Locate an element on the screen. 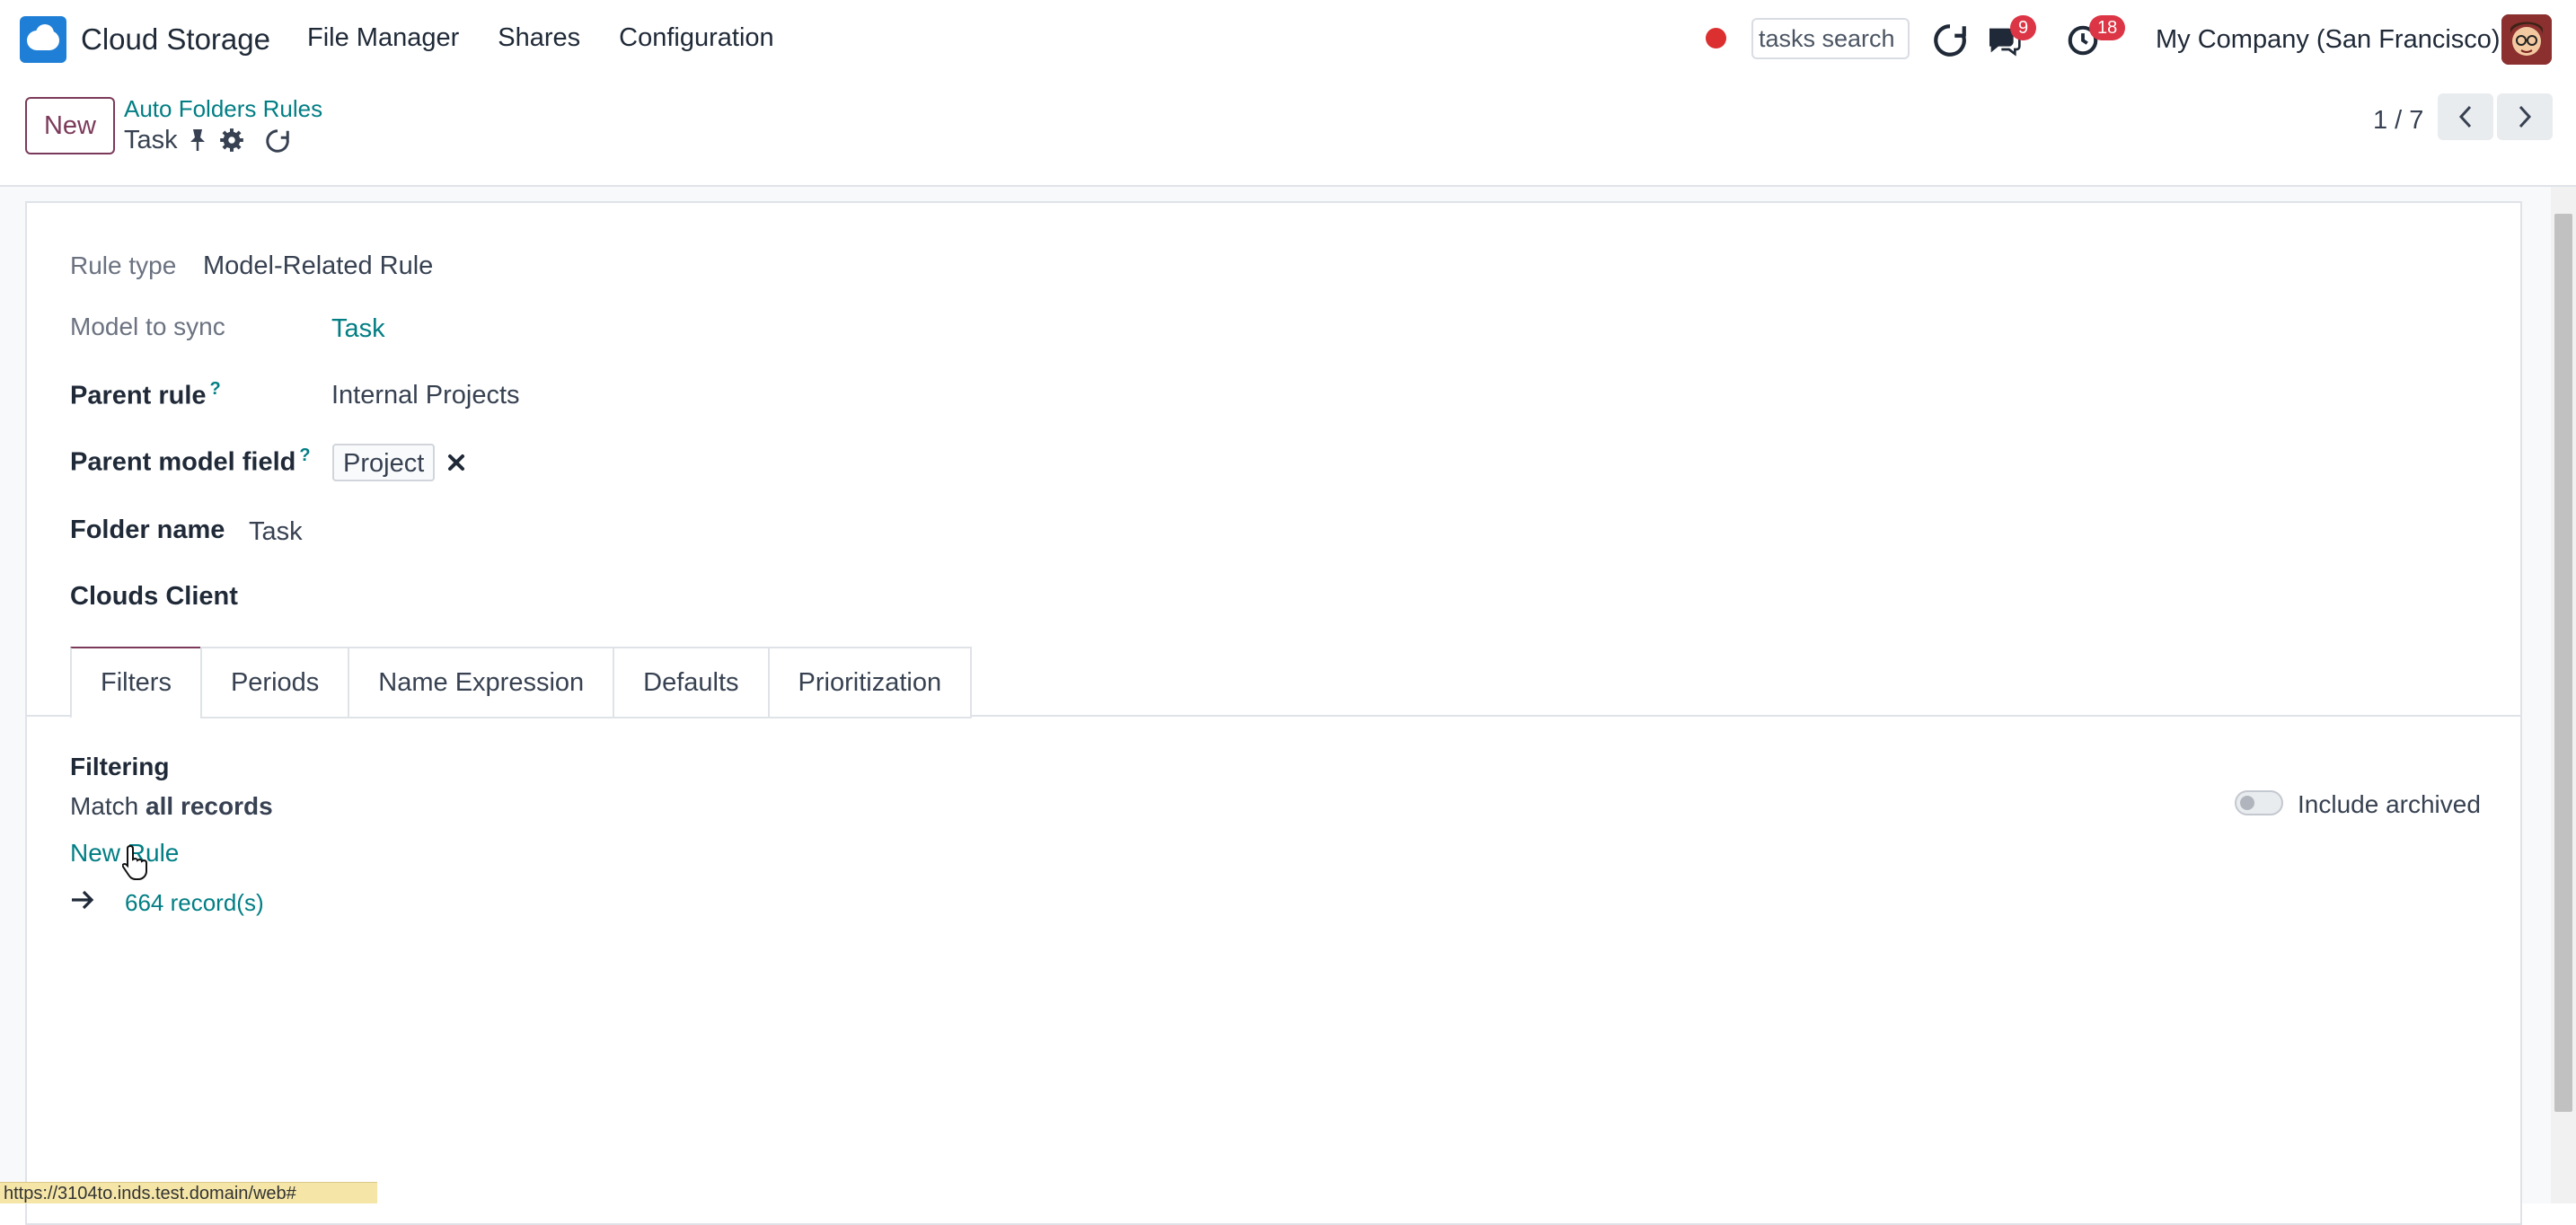 This screenshot has width=2576, height=1225. folder-name-value: Task is located at coordinates (276, 532).